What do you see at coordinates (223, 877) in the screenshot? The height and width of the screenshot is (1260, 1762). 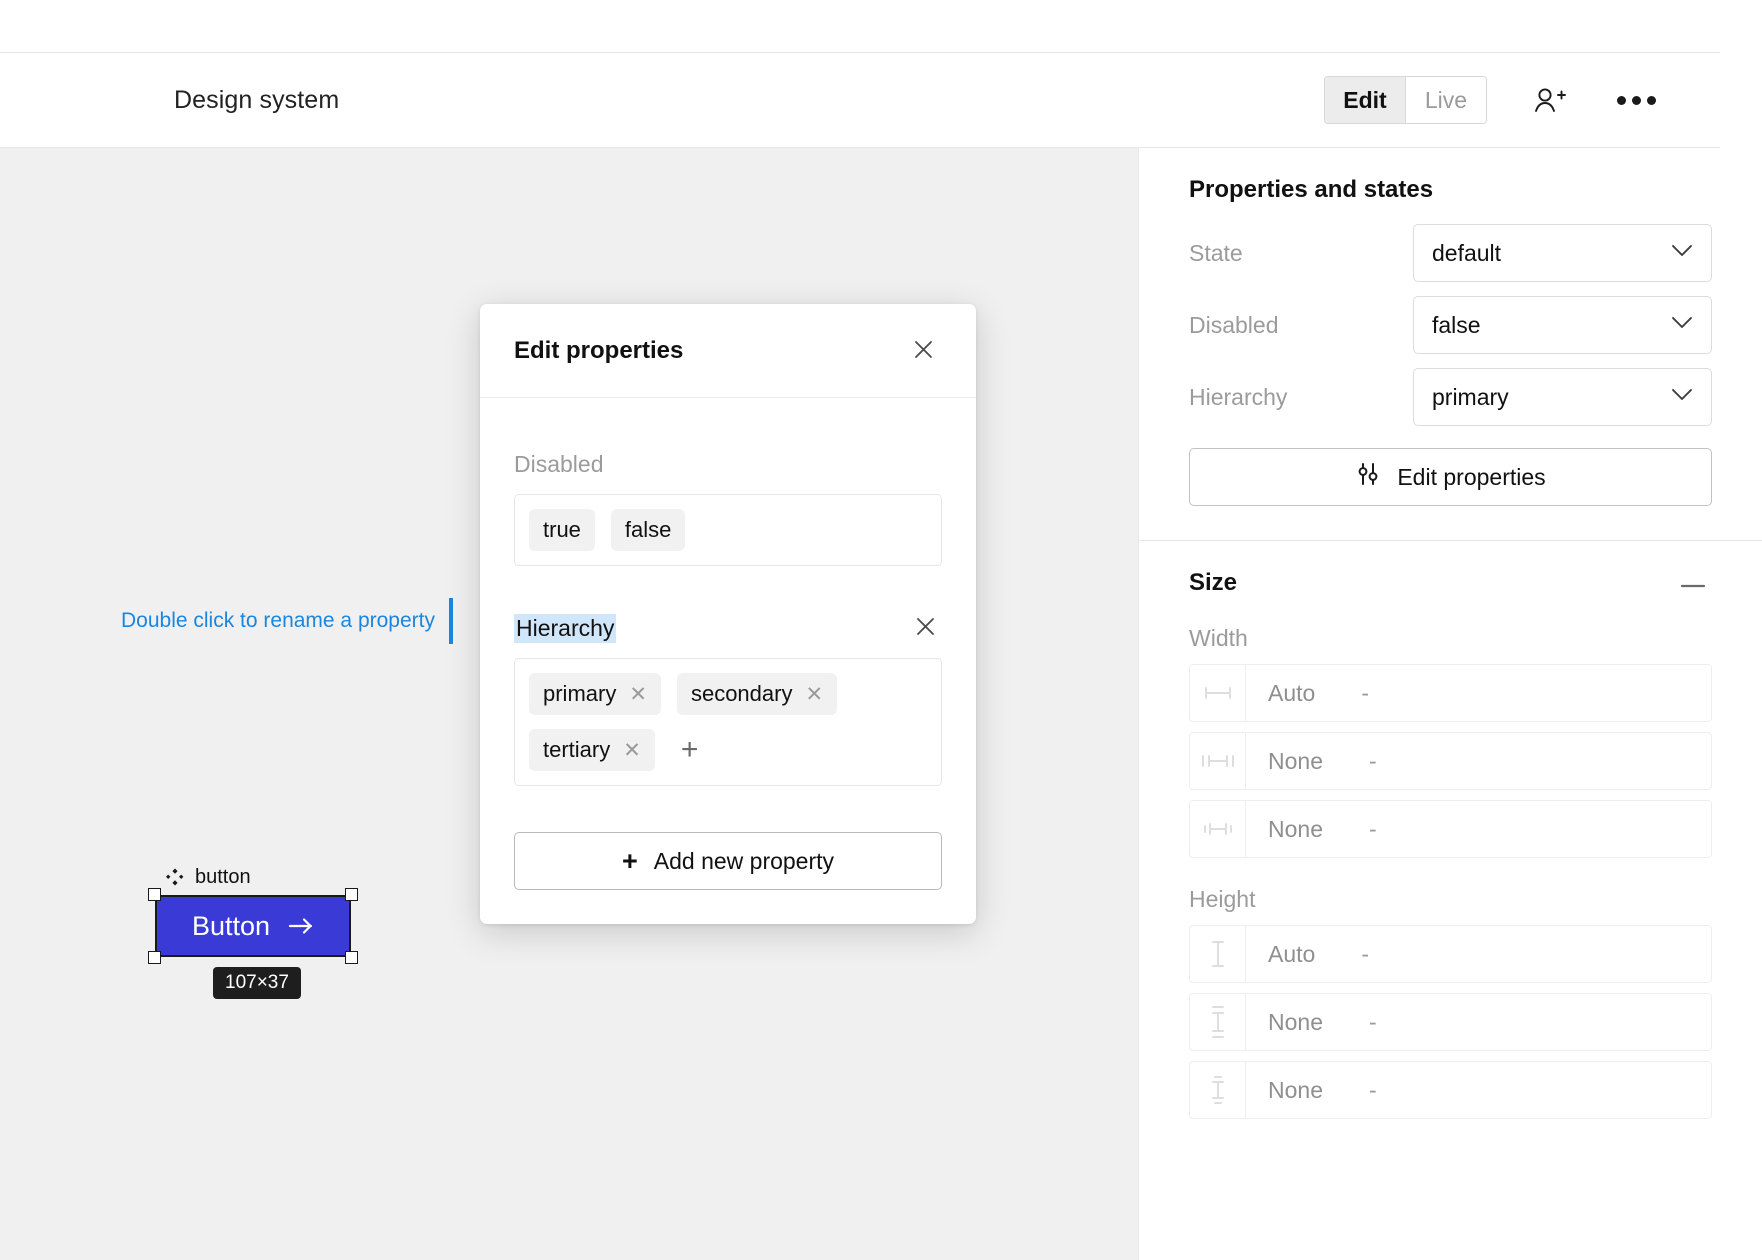 I see `component-layer-name: button` at bounding box center [223, 877].